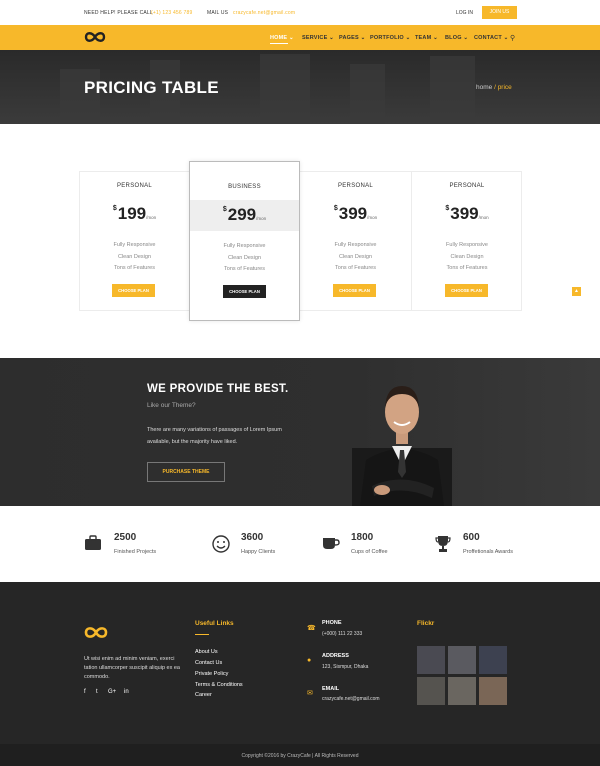  What do you see at coordinates (93, 542) in the screenshot?
I see `briefcase-icon` at bounding box center [93, 542].